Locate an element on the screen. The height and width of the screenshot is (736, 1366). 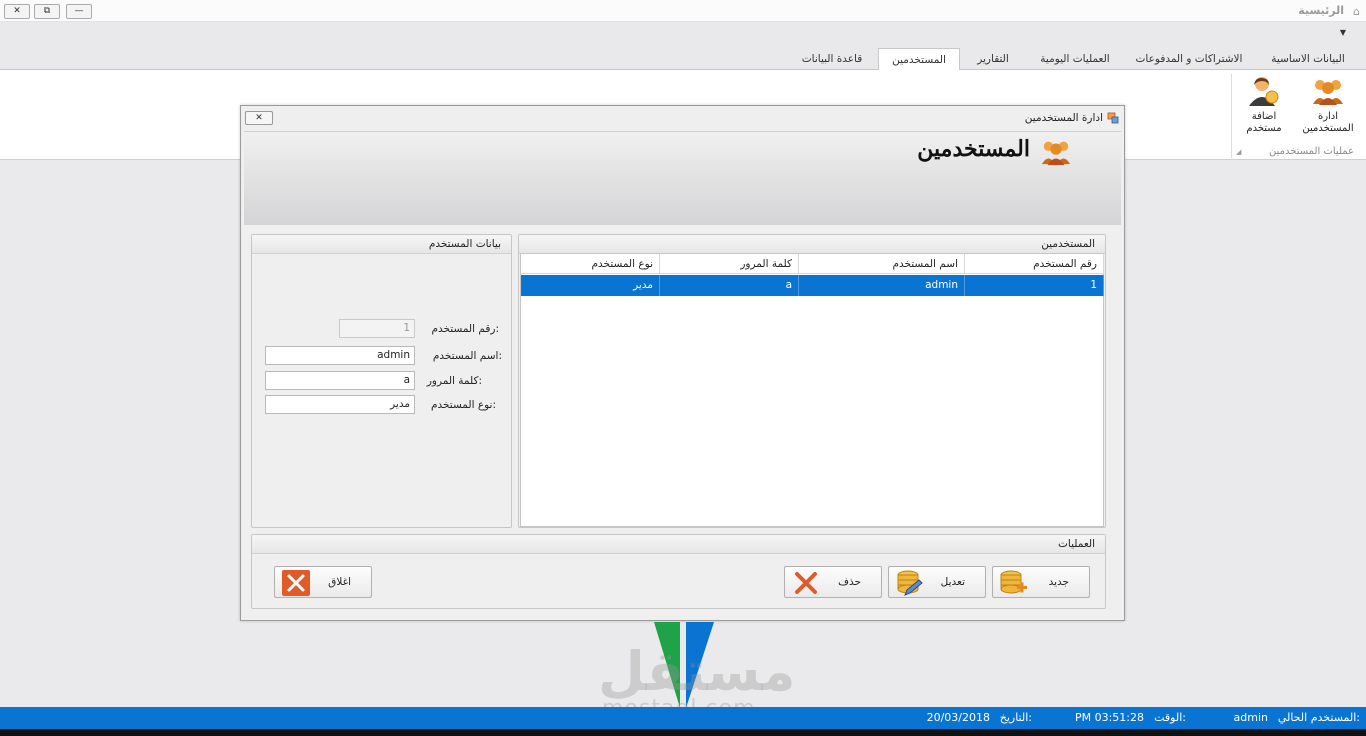
actions-panel-header: العمليات is located at coordinates (678, 544).